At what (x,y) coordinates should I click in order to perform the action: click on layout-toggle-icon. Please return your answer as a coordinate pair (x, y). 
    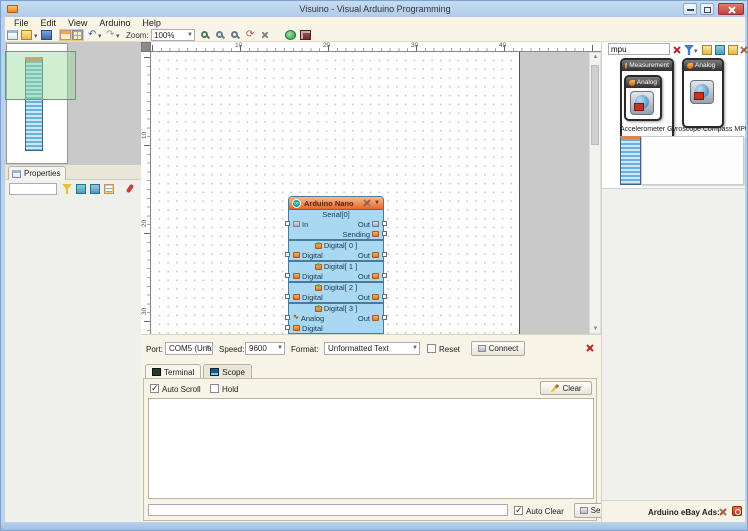
    Looking at the image, I should click on (65, 35).